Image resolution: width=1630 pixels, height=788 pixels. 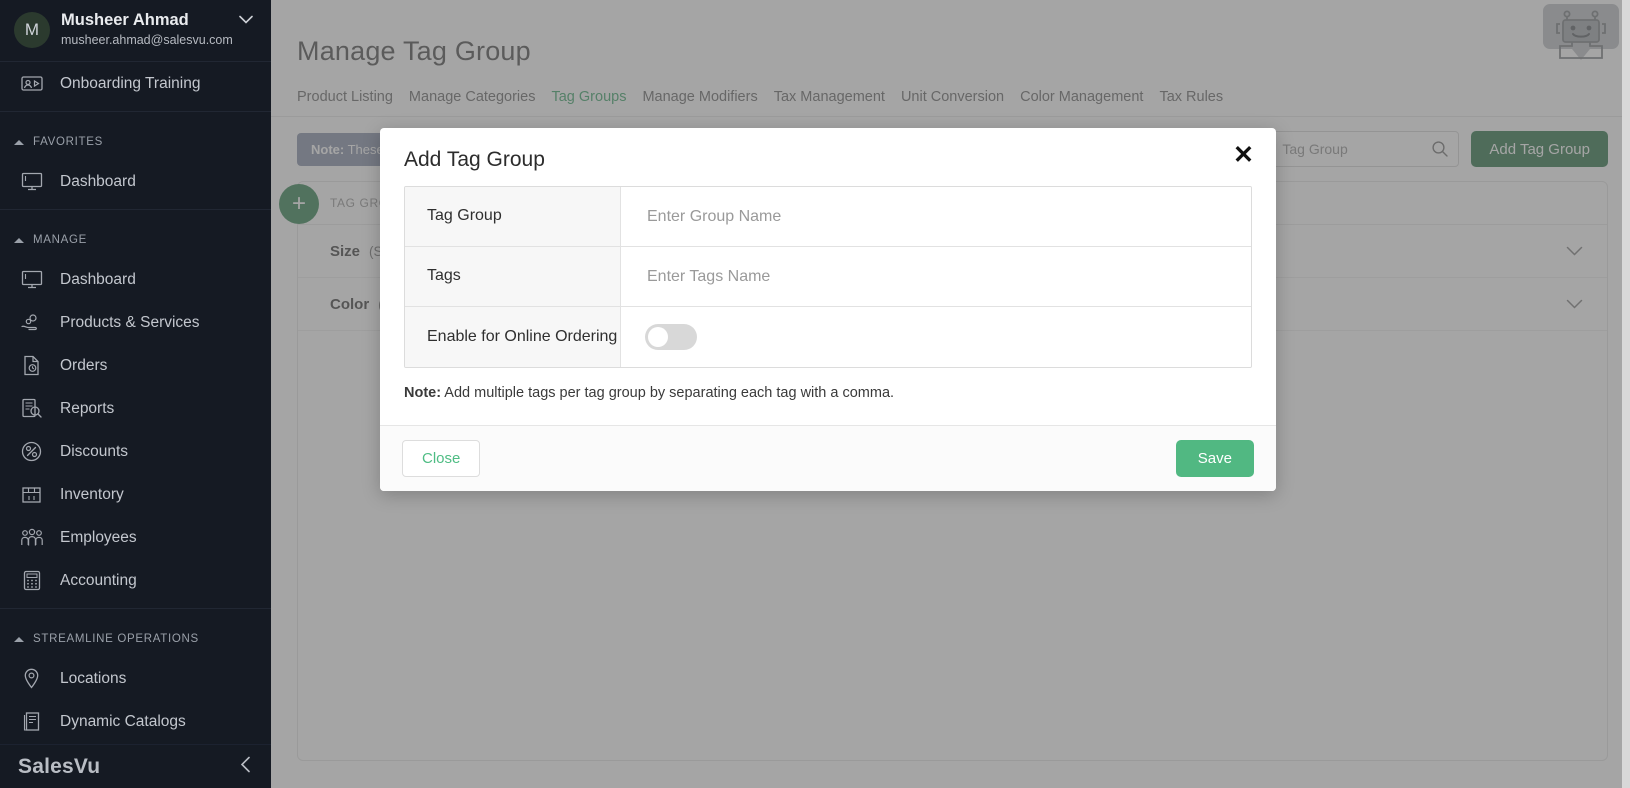 What do you see at coordinates (135, 365) in the screenshot?
I see `sidebar-item-orders: Orders` at bounding box center [135, 365].